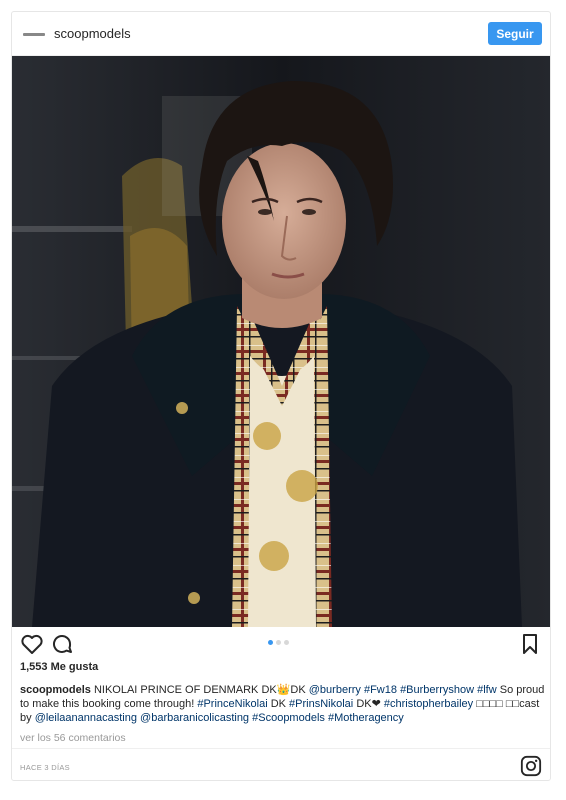 This screenshot has height=800, width=566. Describe the element at coordinates (278, 704) in the screenshot. I see `flag-emoji: DK` at that location.